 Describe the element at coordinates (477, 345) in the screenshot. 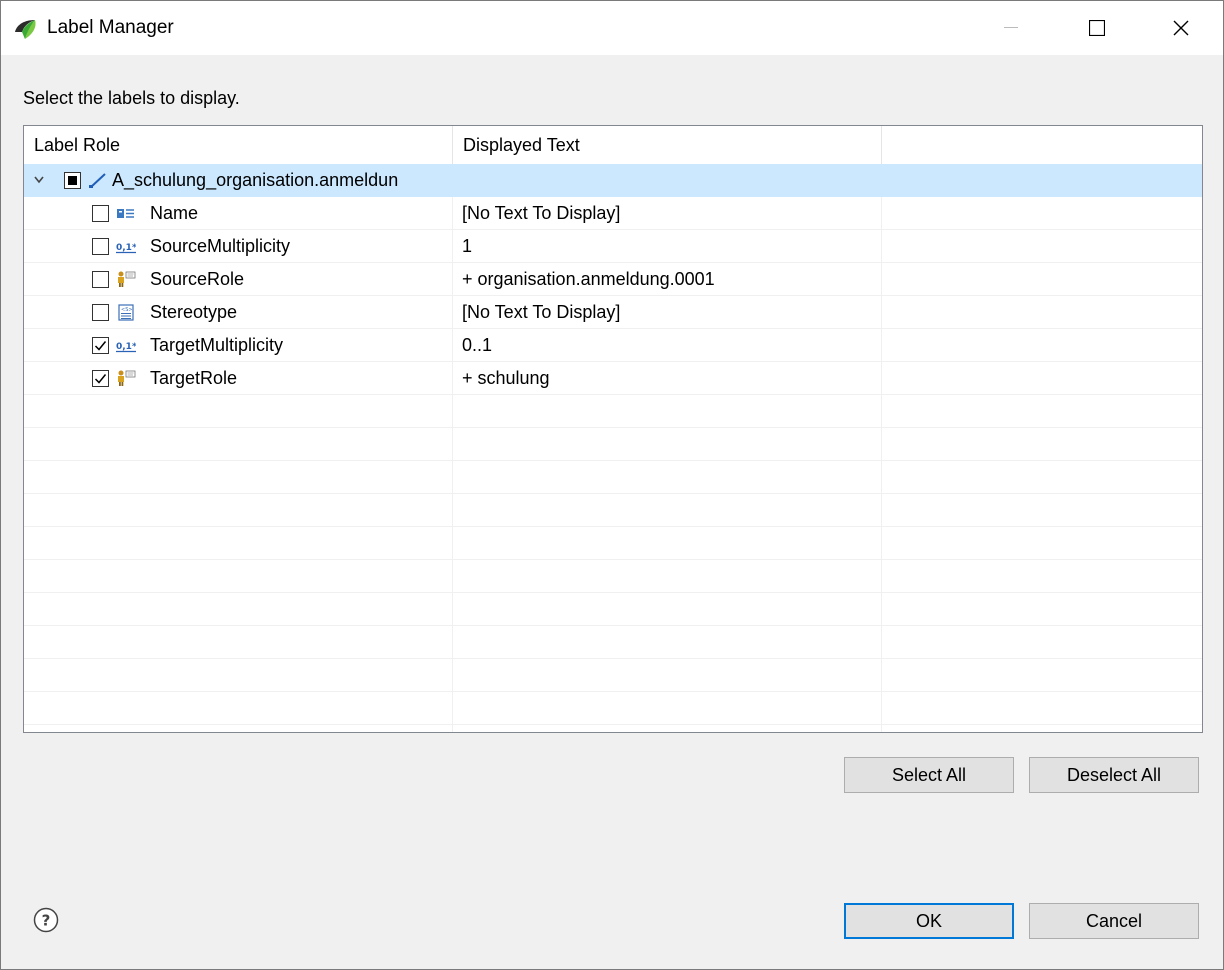

I see `row-displayed-text: 0..1` at that location.